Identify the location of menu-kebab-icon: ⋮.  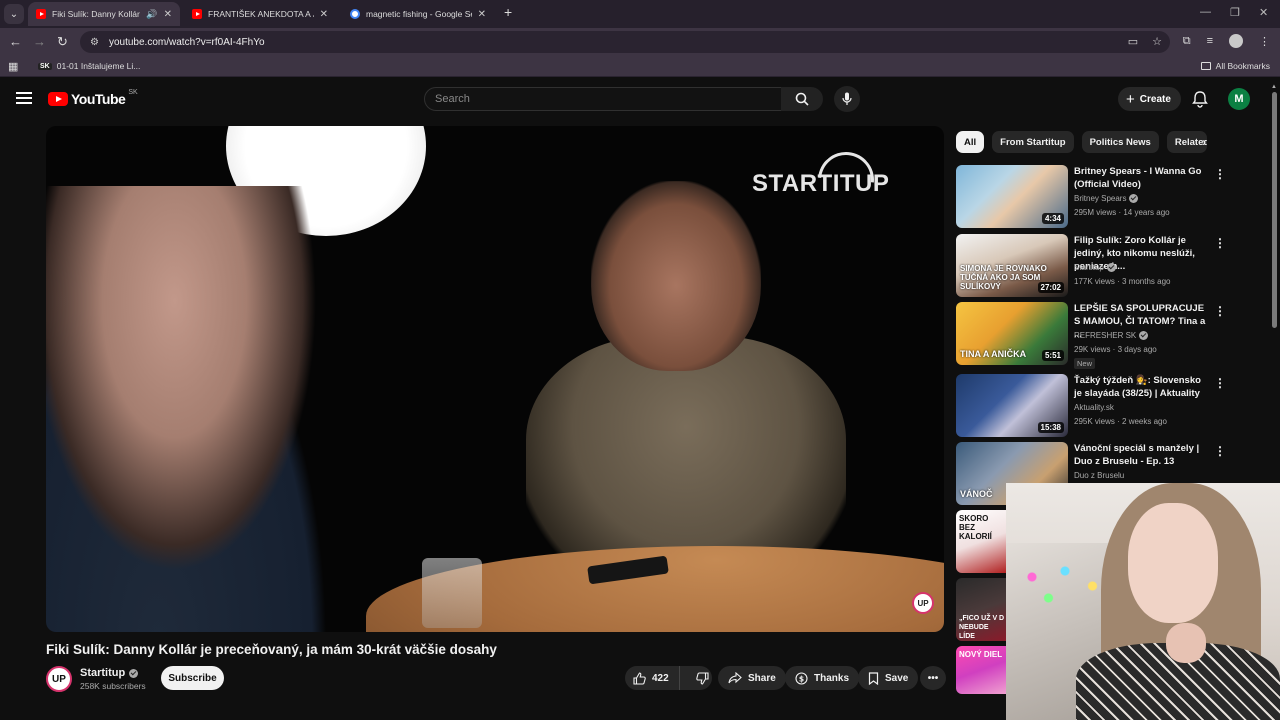
(1264, 41).